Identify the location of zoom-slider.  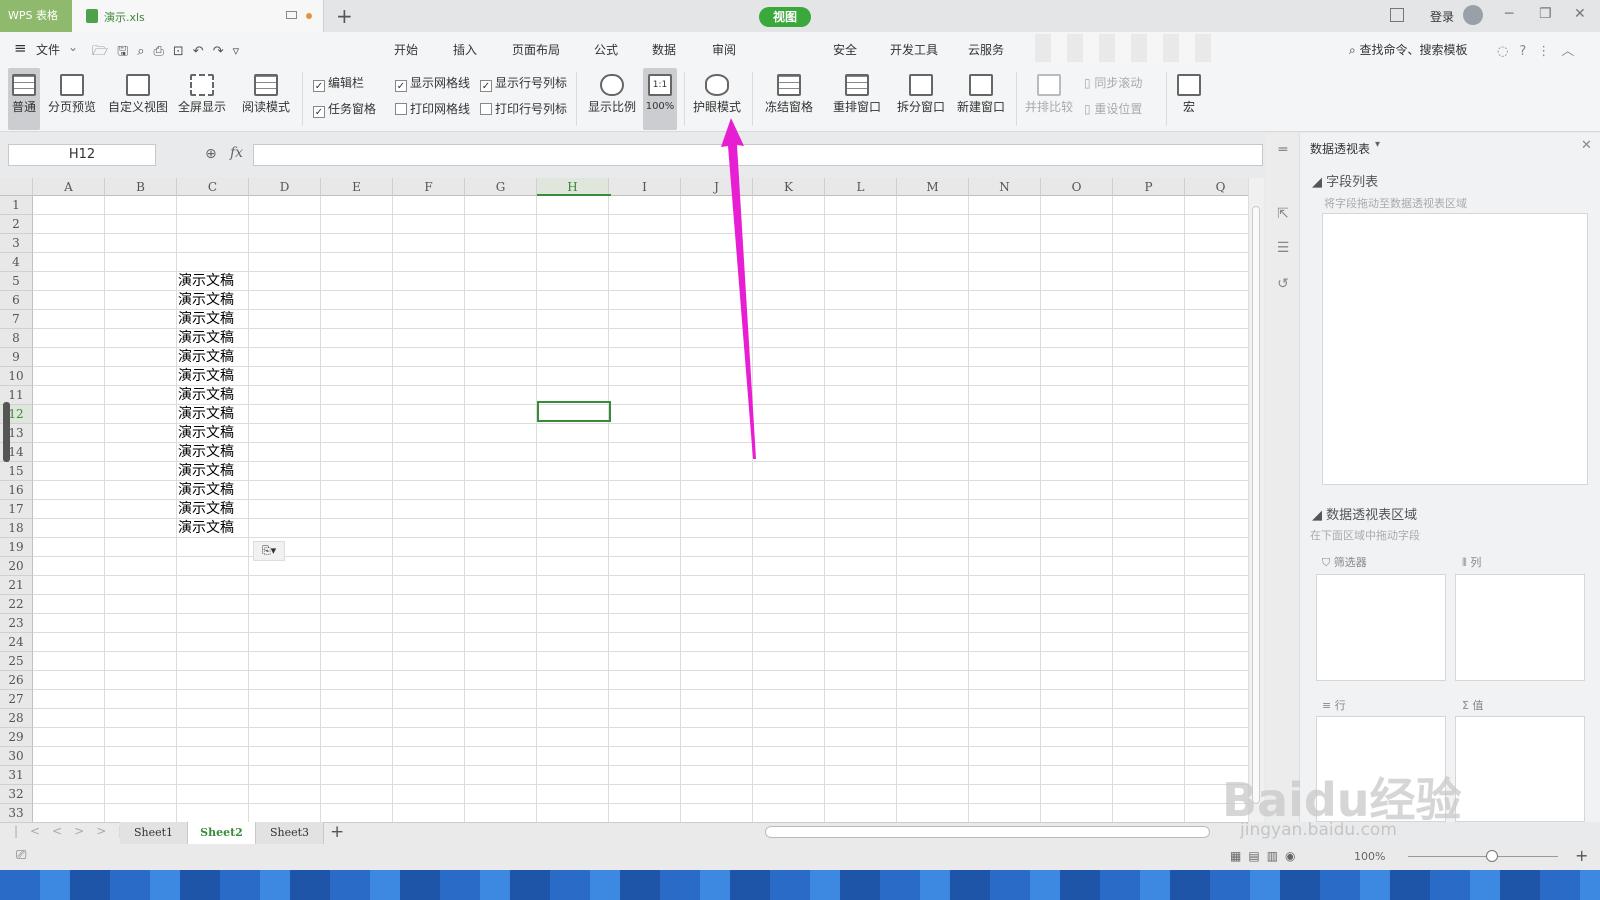
(1483, 856).